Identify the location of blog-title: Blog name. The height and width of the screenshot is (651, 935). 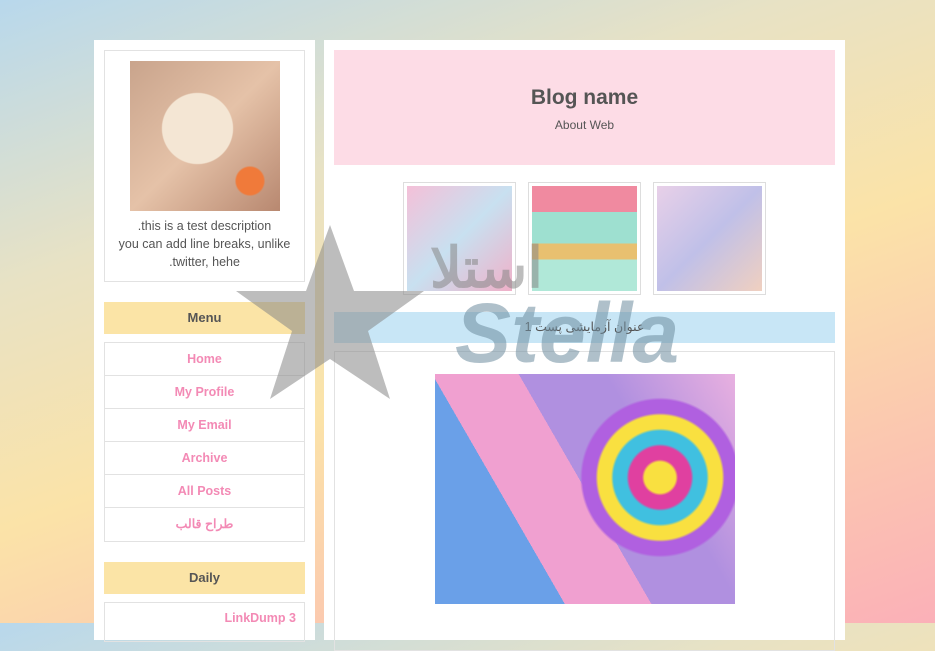
(584, 98).